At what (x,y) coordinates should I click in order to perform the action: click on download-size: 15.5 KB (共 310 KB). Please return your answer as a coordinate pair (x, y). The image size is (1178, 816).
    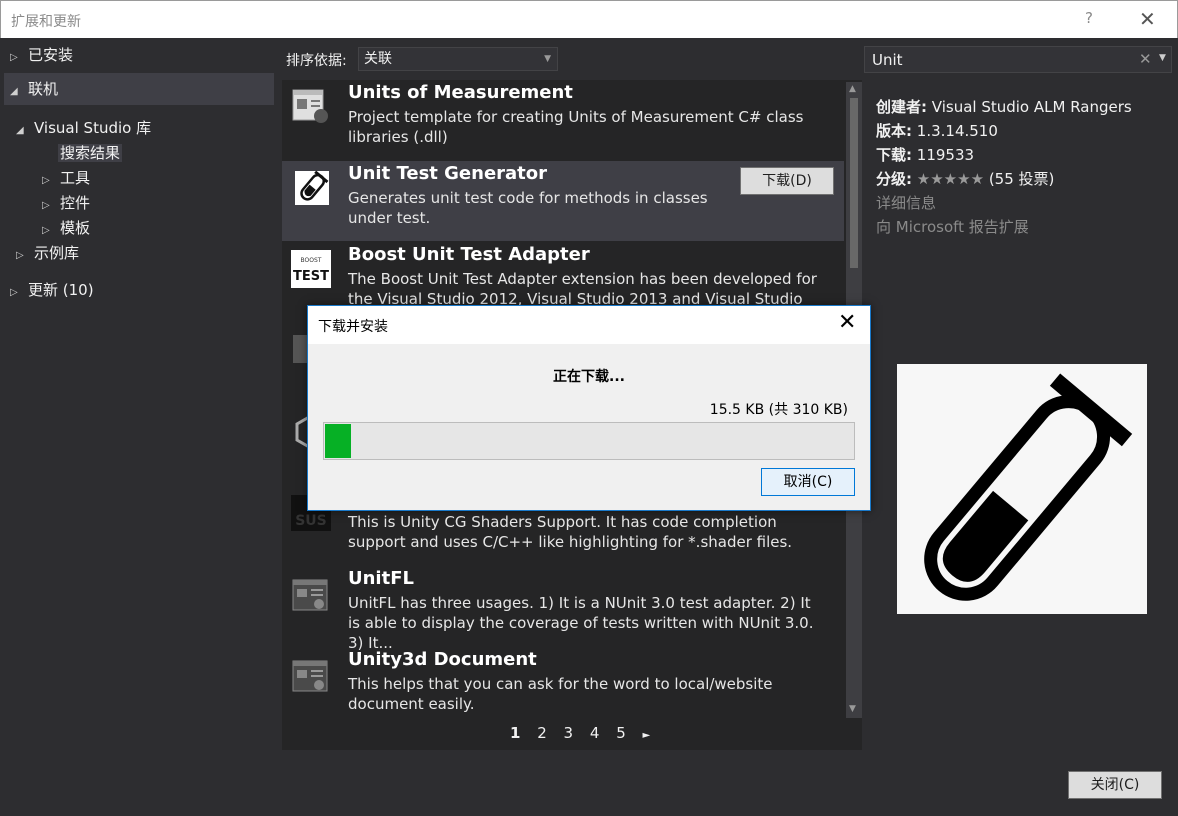
    Looking at the image, I should click on (778, 410).